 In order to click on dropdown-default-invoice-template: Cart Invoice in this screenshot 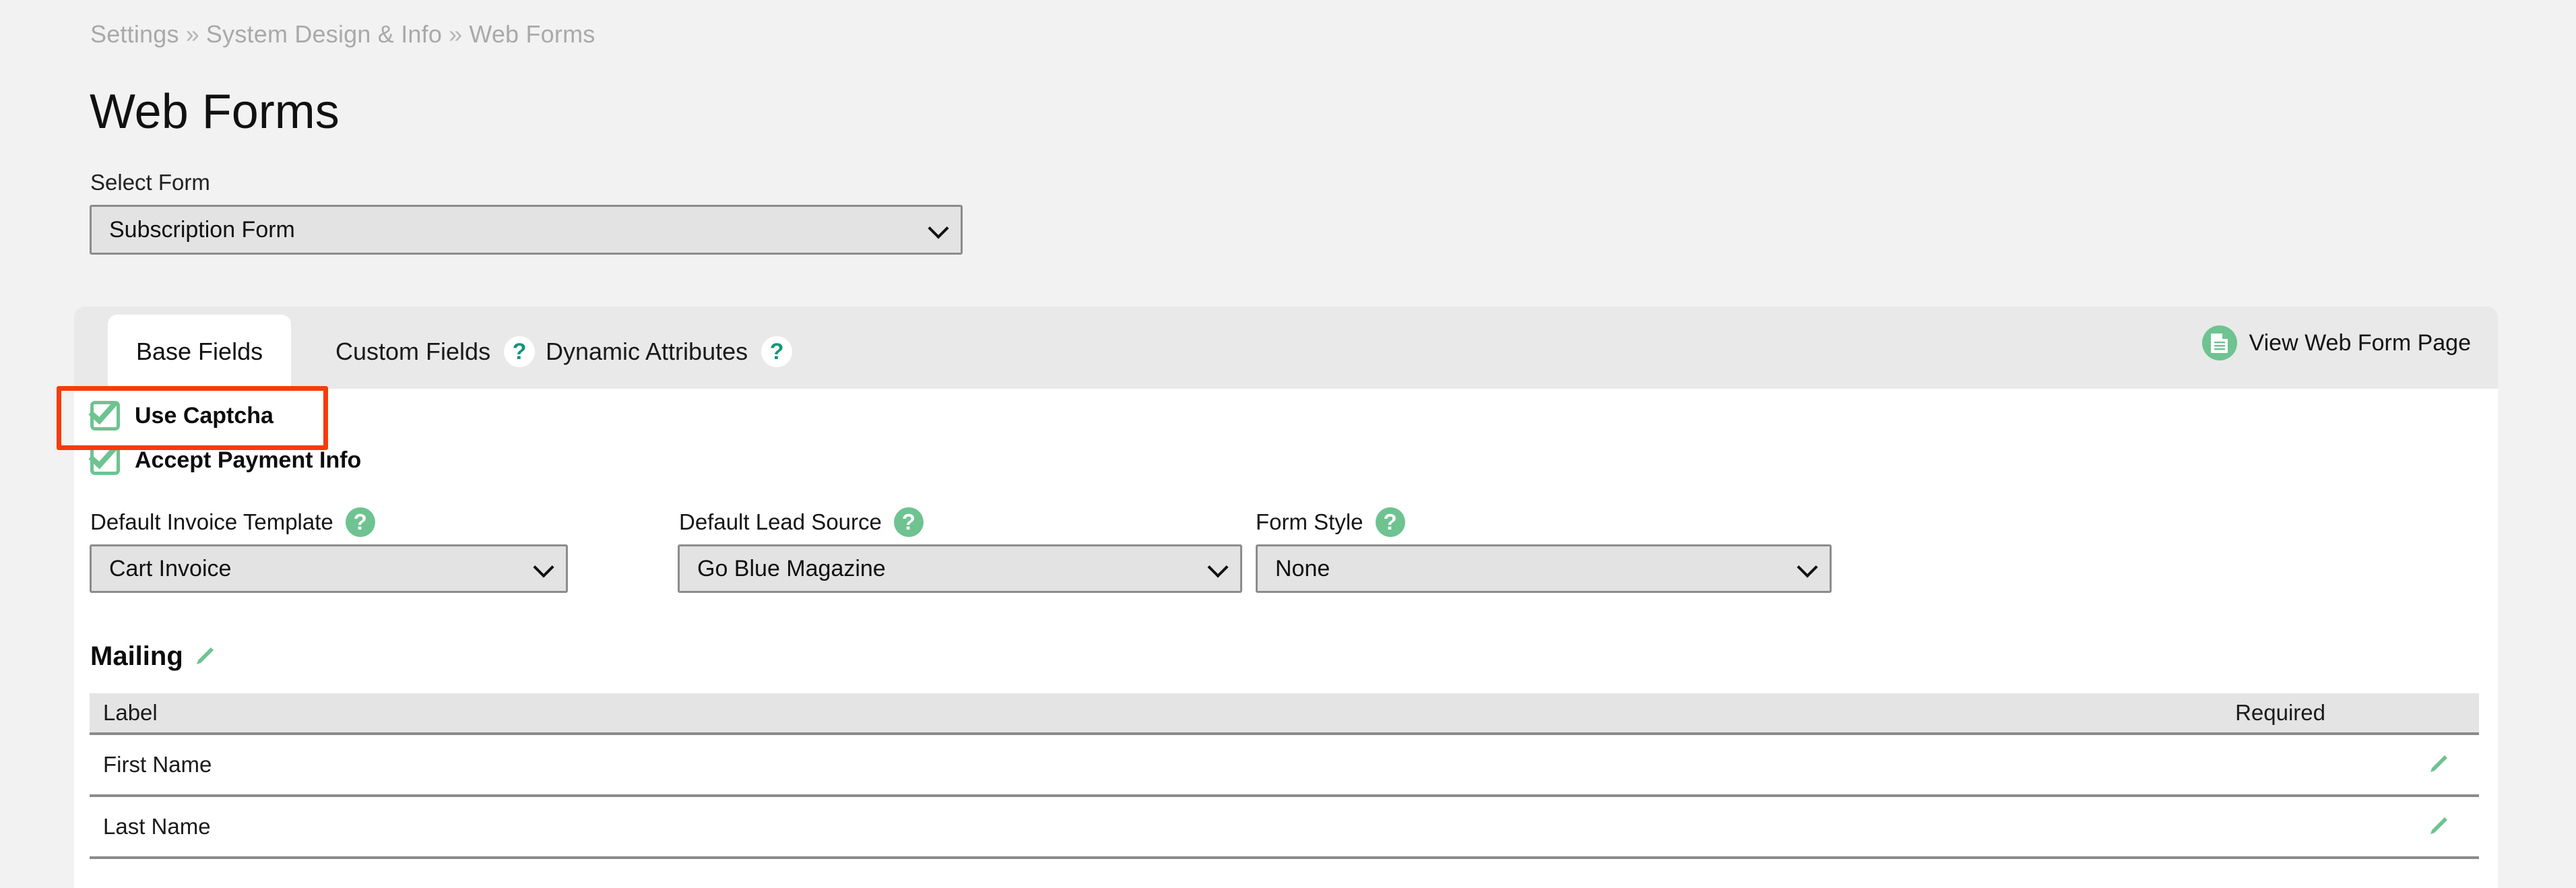, I will do `click(329, 568)`.